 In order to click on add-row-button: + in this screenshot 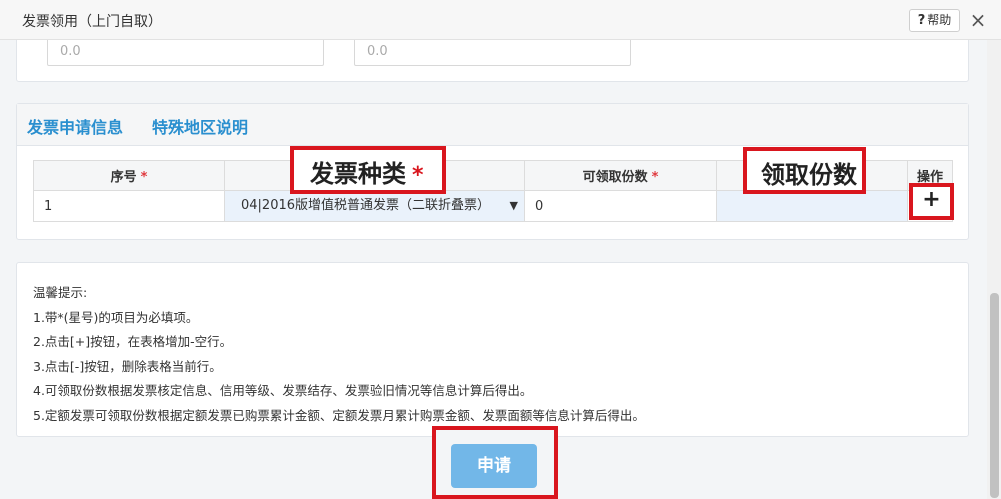, I will do `click(931, 200)`.